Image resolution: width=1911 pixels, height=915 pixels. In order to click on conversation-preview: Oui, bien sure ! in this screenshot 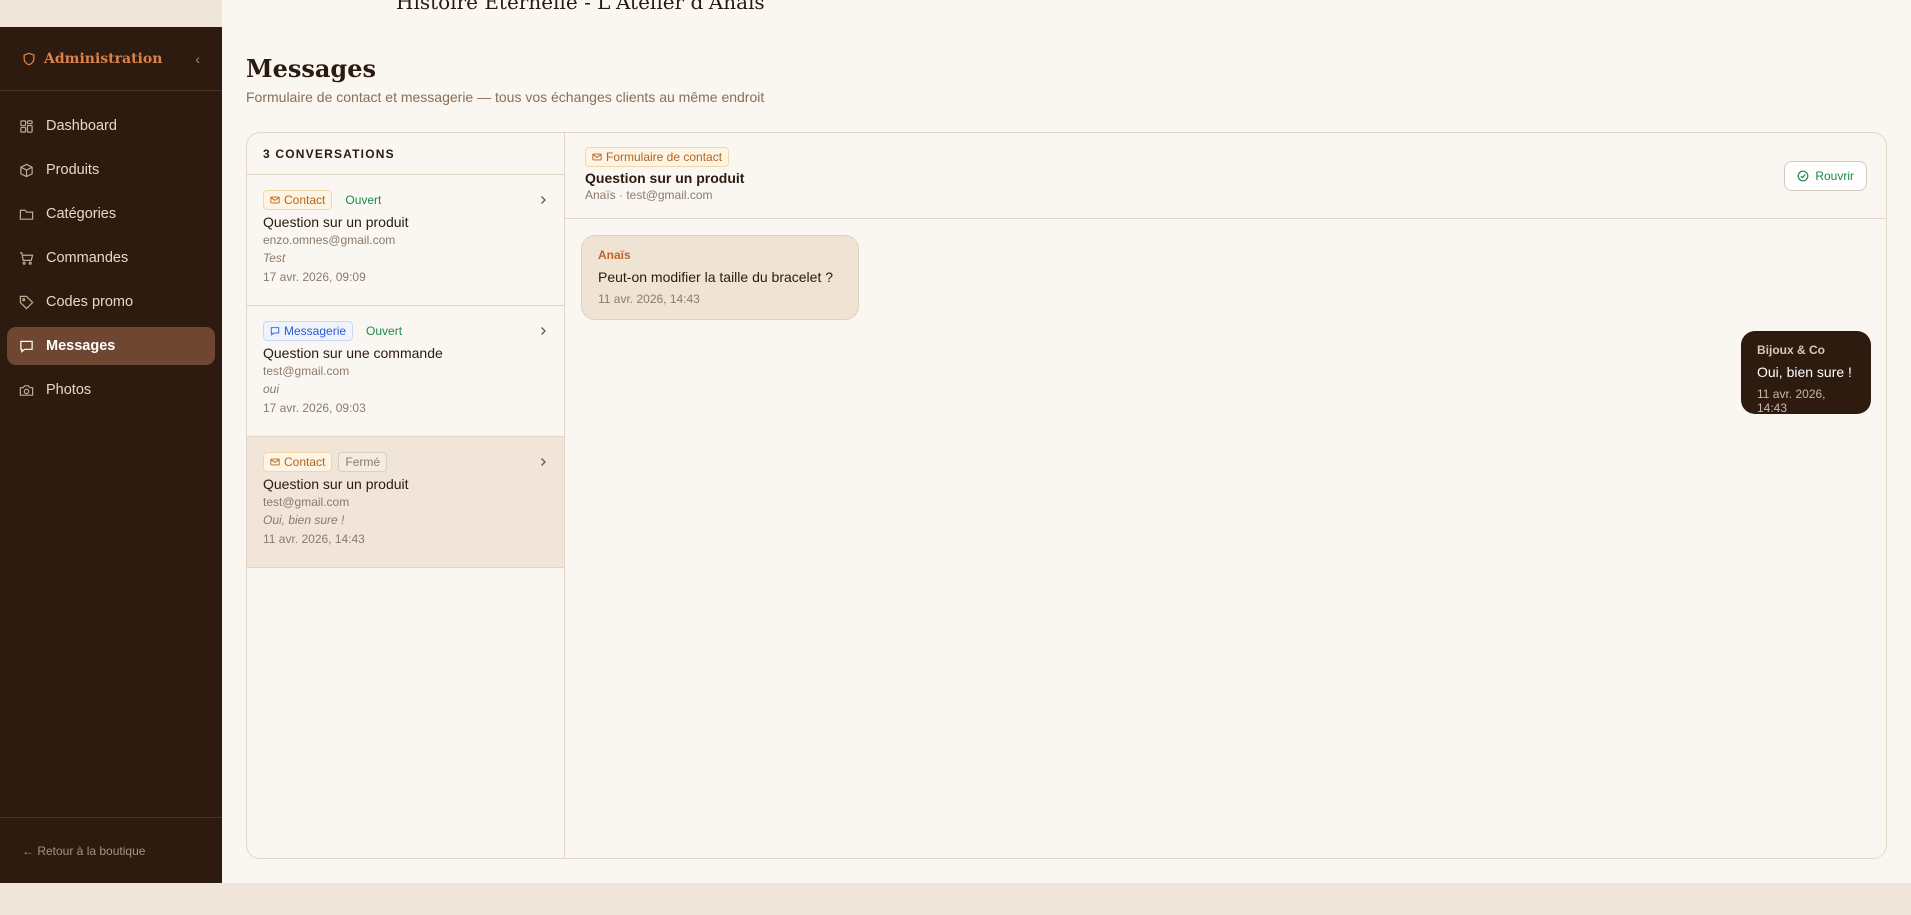, I will do `click(304, 520)`.